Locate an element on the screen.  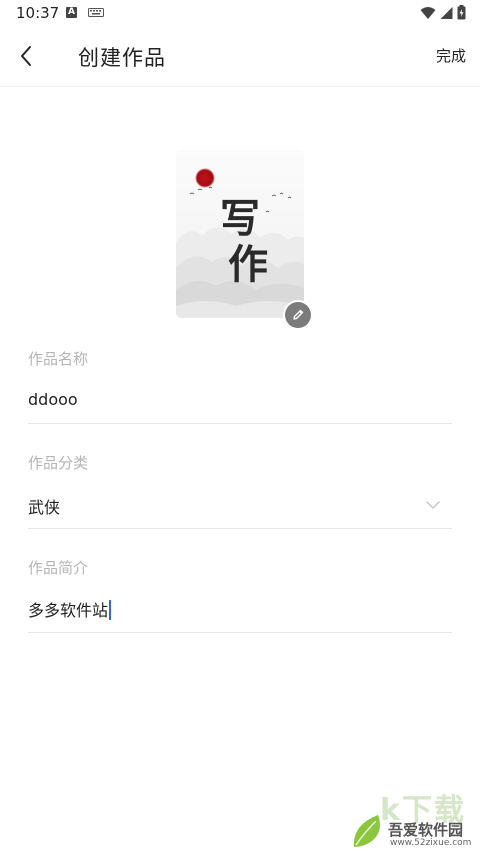
leaf-logo-icon is located at coordinates (366, 831).